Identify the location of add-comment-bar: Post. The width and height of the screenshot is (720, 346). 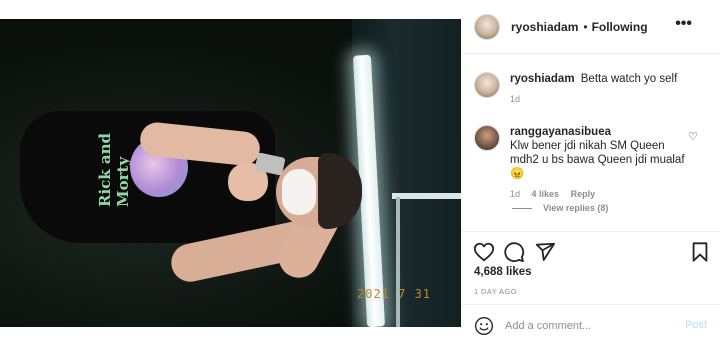
(590, 325).